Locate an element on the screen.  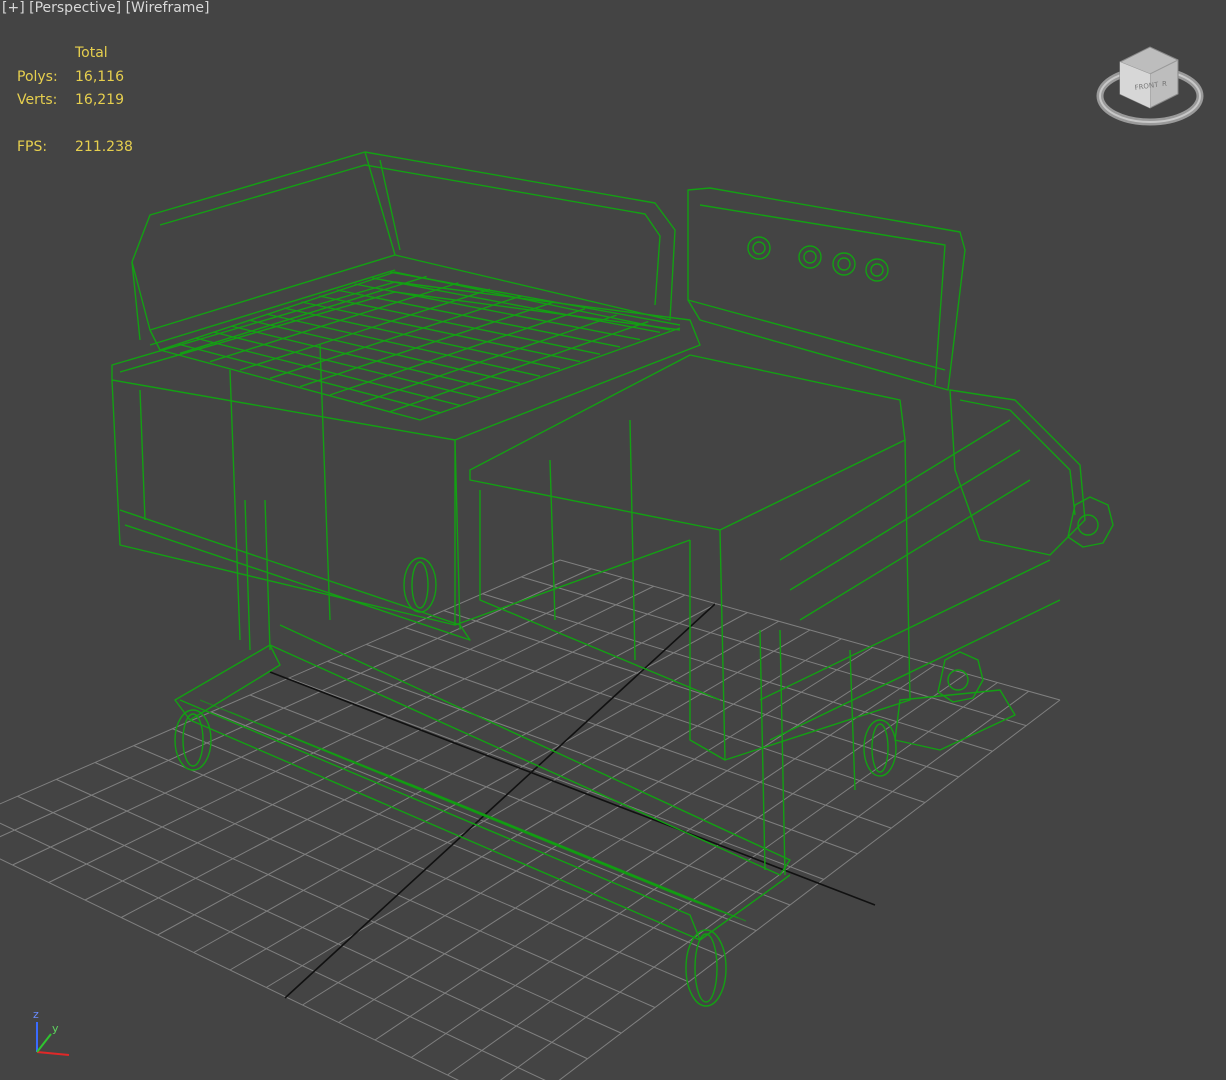
stats-header: Total is located at coordinates (91, 53).